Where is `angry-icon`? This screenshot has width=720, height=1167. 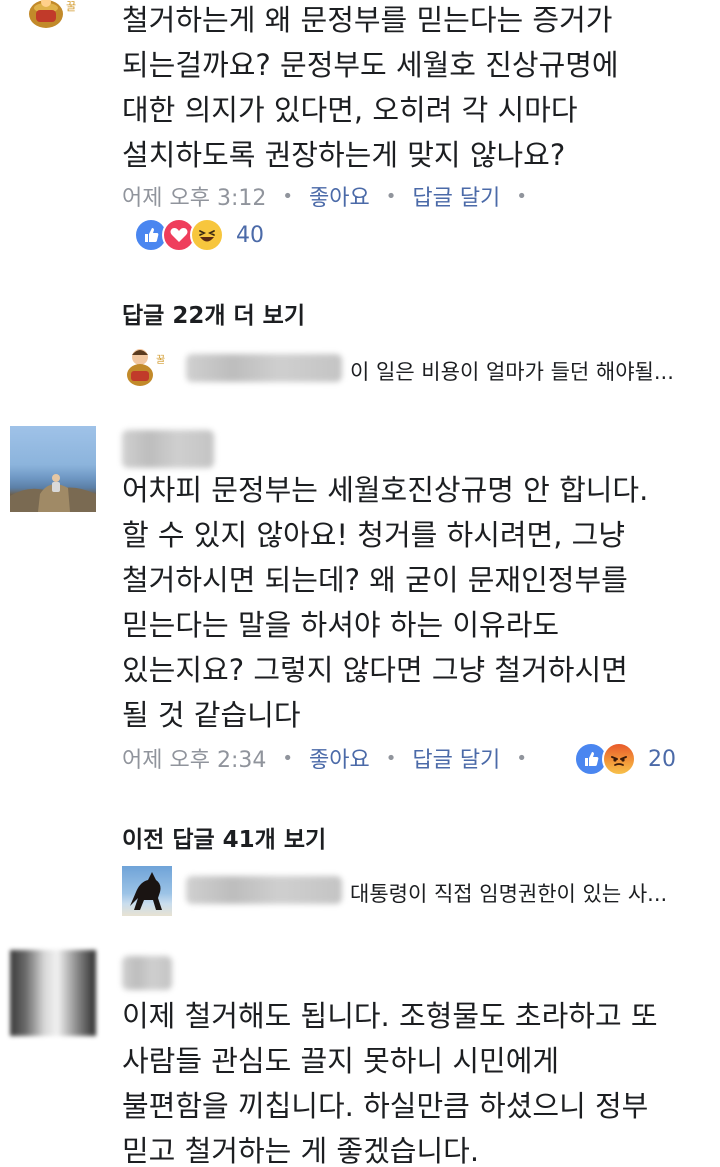
angry-icon is located at coordinates (619, 759).